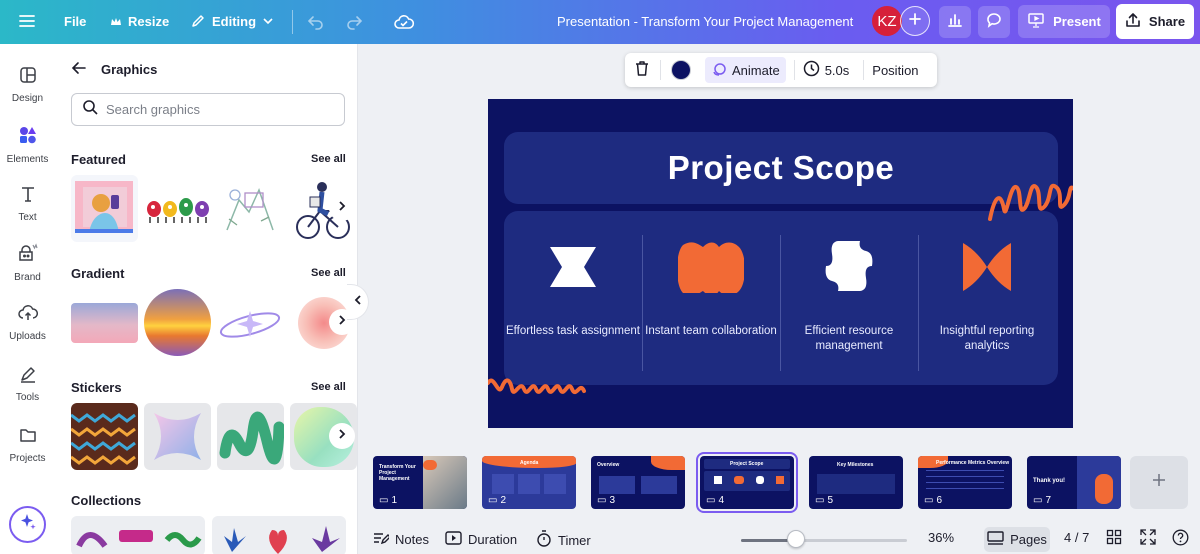  Describe the element at coordinates (795, 539) in the screenshot. I see `zoom-slider-handle` at that location.